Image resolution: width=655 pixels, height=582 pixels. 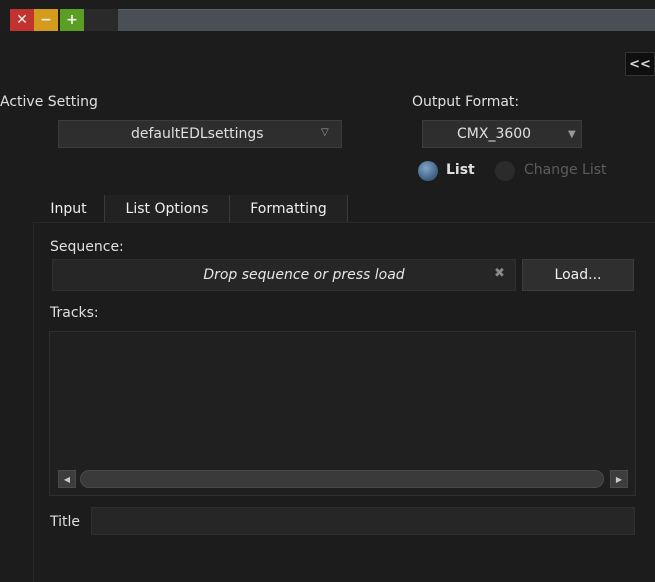 What do you see at coordinates (565, 170) in the screenshot?
I see `change-list-radio-label: Change List` at bounding box center [565, 170].